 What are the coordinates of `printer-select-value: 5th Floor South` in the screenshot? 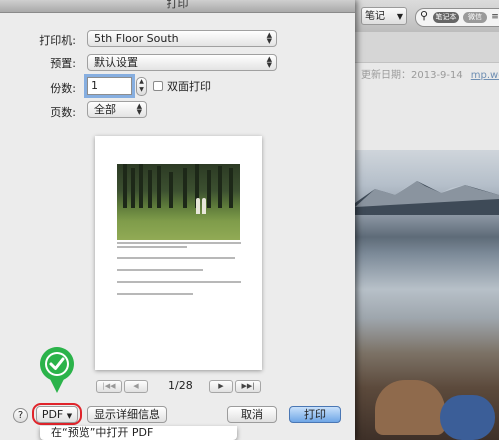 It's located at (136, 38).